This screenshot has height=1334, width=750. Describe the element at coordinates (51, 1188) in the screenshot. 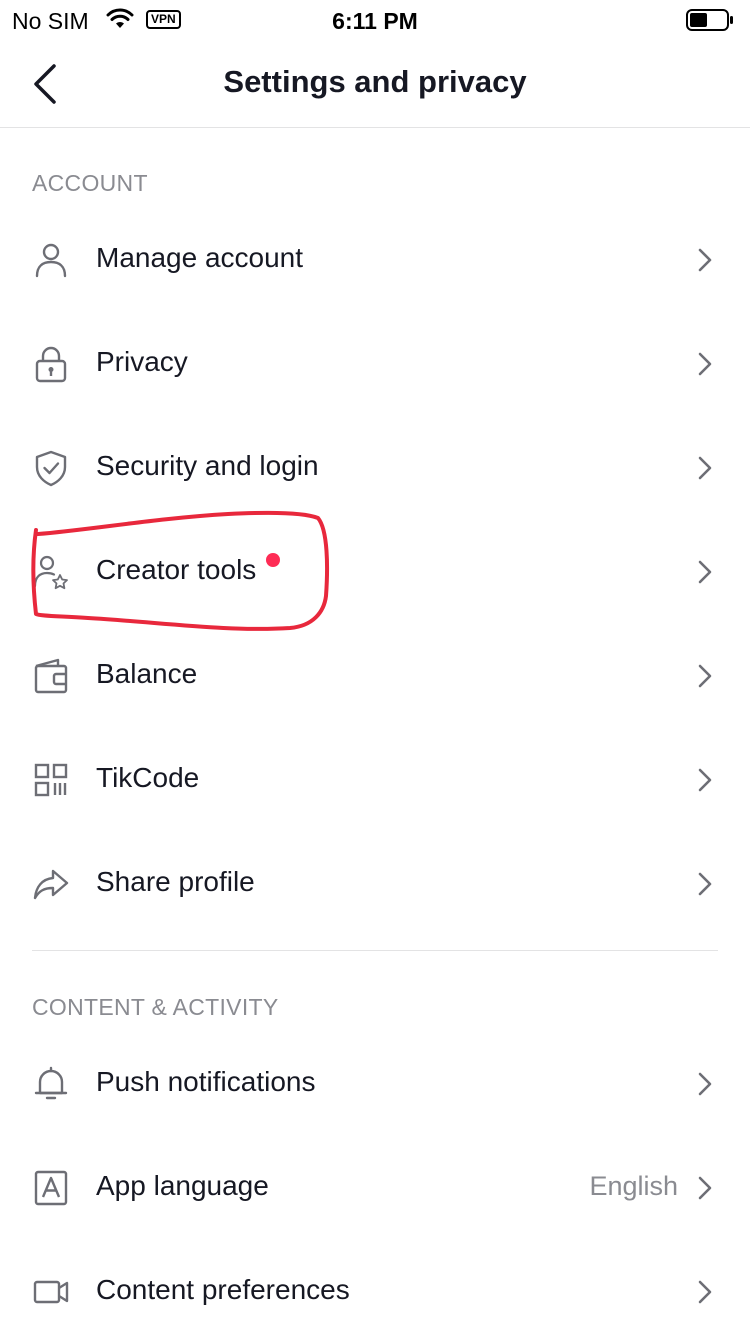

I see `language-icon` at that location.